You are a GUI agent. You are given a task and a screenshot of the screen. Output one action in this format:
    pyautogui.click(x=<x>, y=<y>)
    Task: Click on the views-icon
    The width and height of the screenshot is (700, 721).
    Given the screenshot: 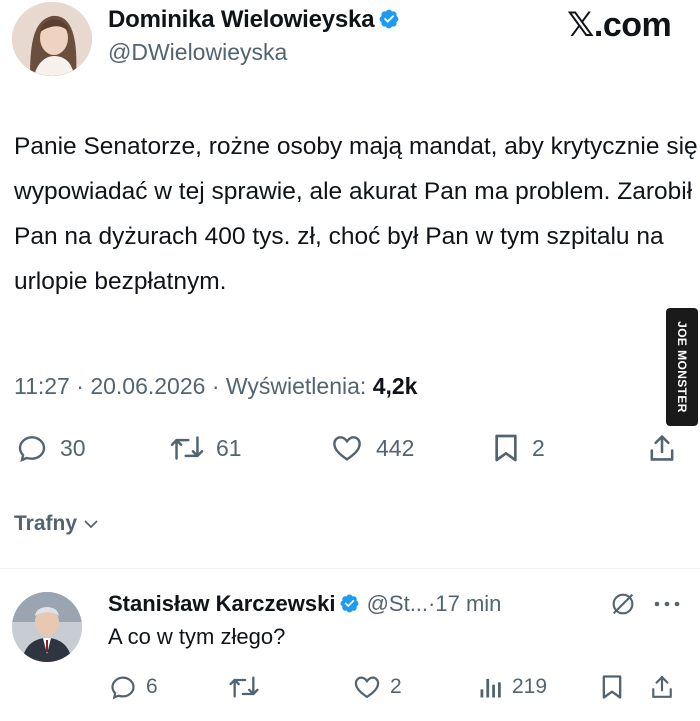 What is the action you would take?
    pyautogui.click(x=490, y=688)
    